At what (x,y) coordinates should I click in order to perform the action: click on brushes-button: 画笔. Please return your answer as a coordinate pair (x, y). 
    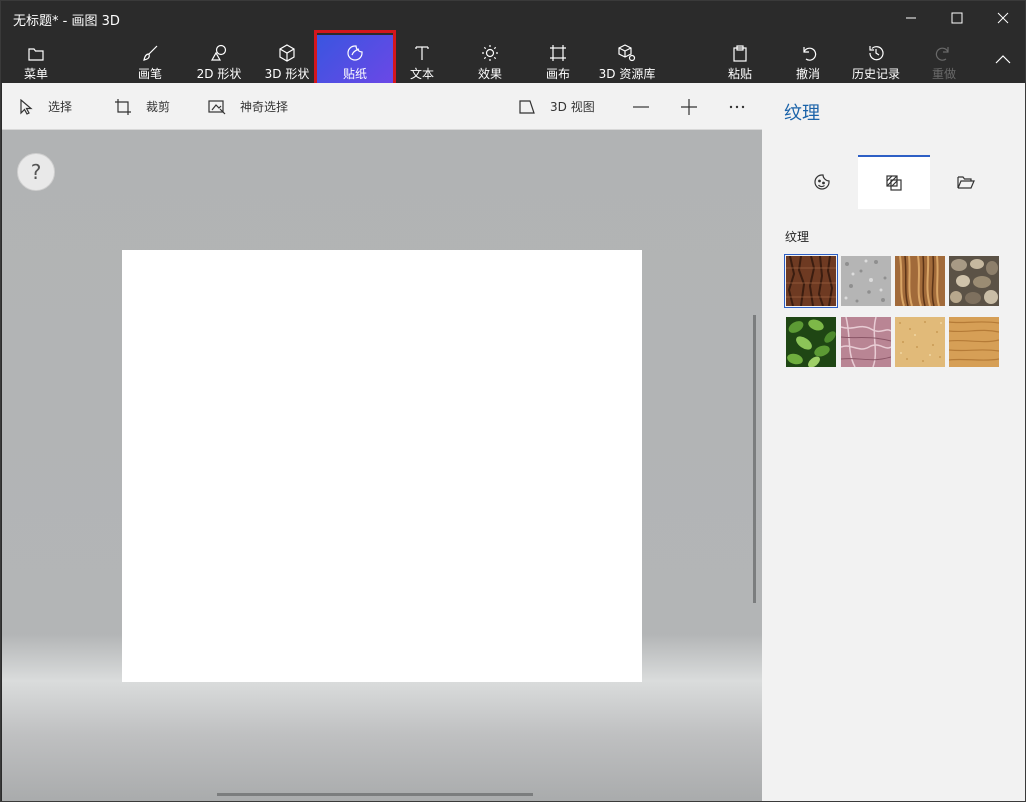
    Looking at the image, I should click on (150, 59).